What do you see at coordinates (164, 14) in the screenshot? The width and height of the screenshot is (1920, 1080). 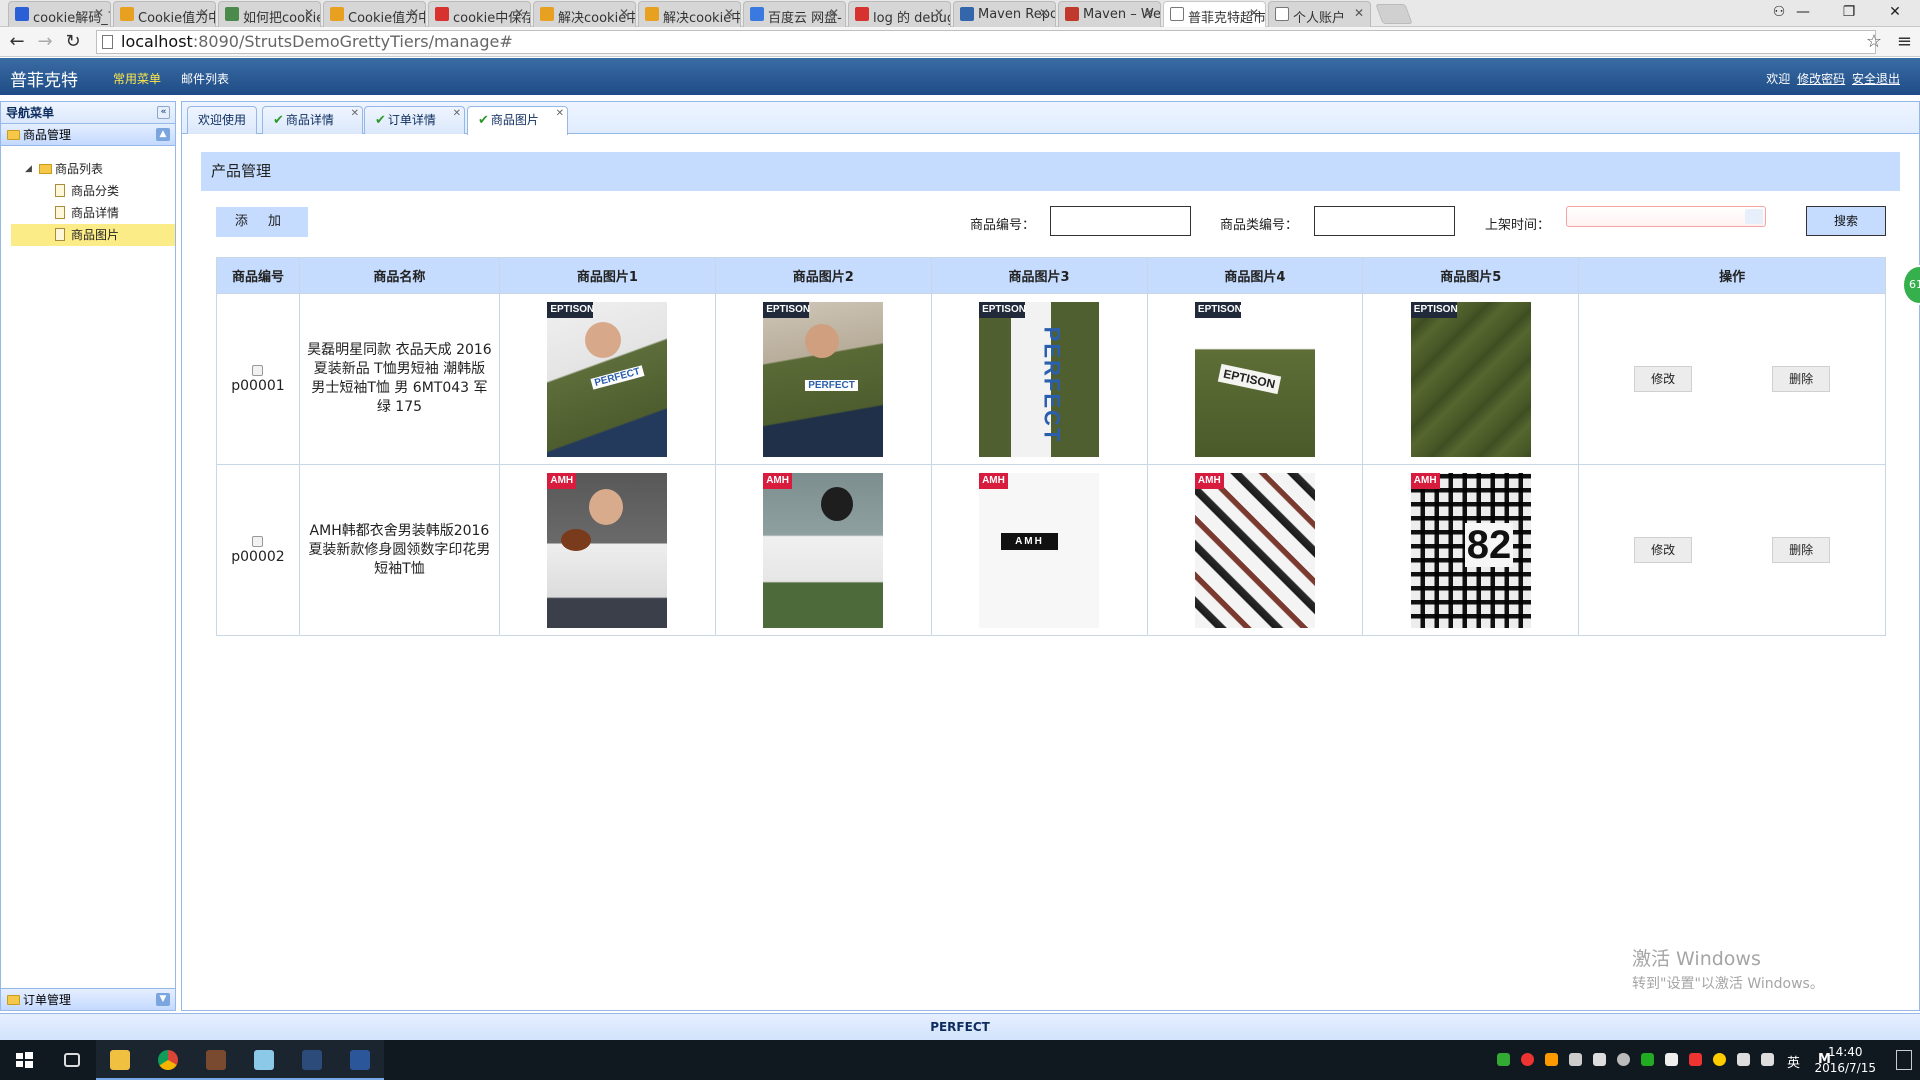 I see `browser-tab: Cookie值为中 ✕` at bounding box center [164, 14].